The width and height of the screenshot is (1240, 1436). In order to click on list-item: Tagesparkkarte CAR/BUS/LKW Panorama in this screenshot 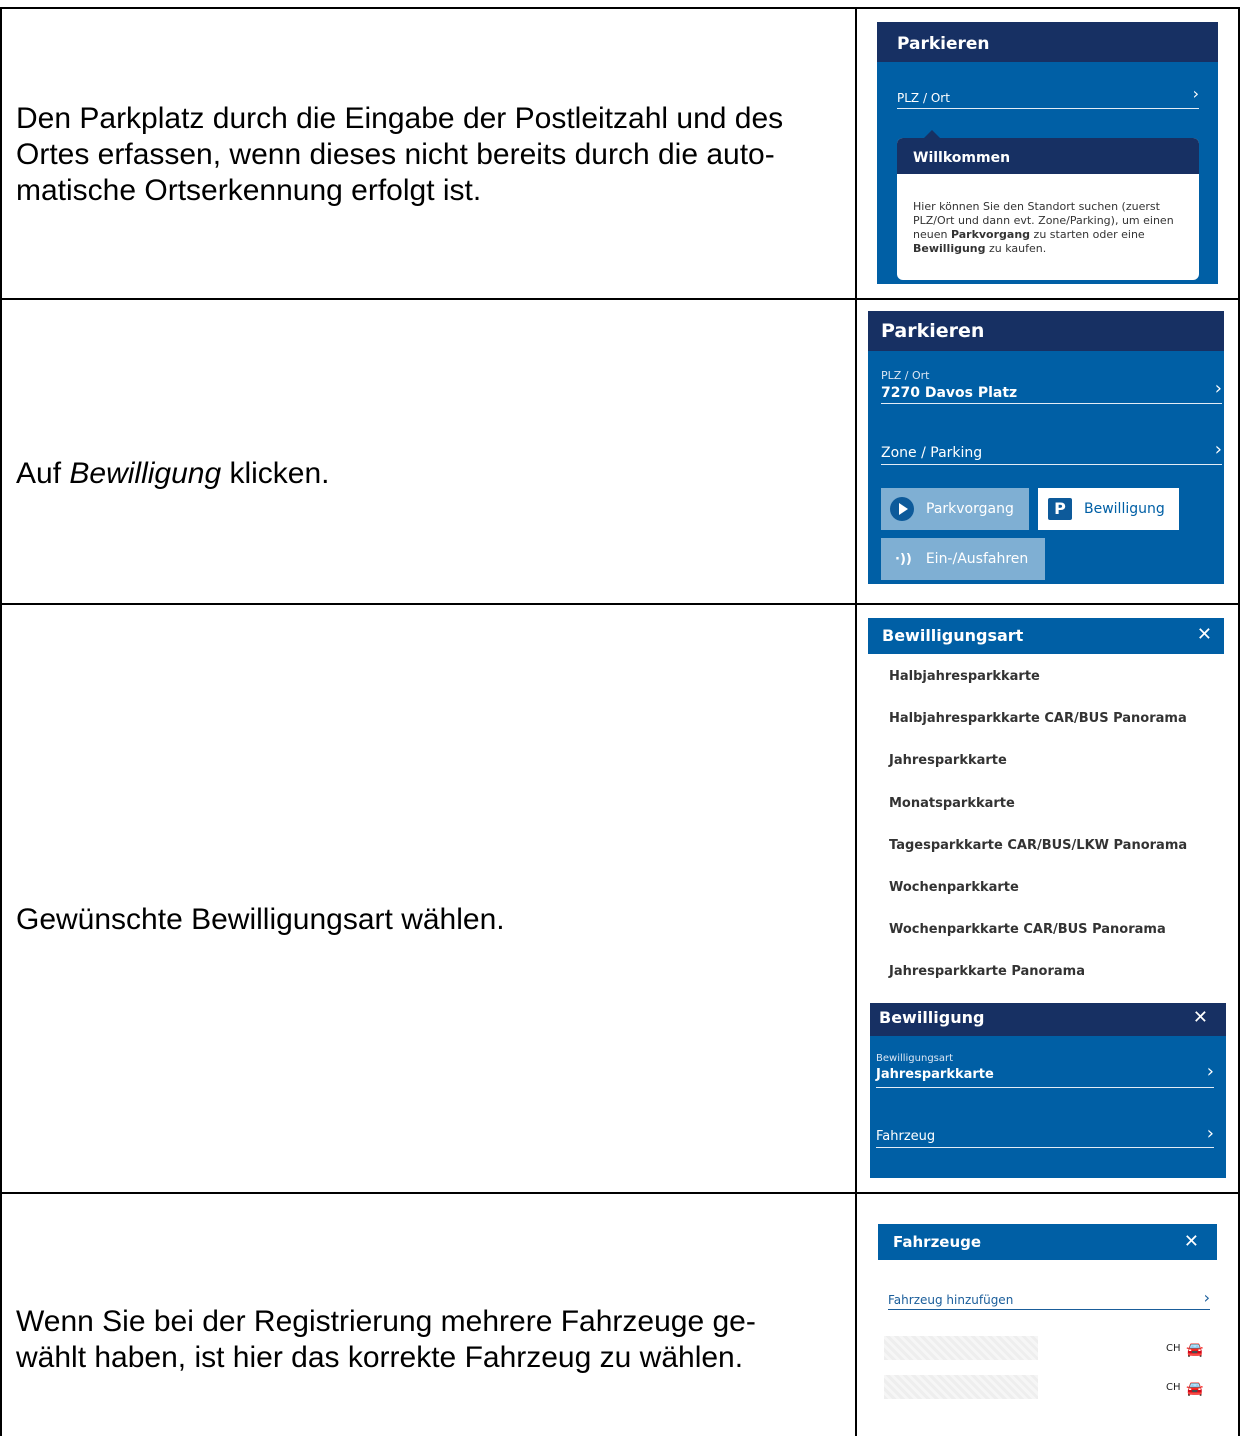, I will do `click(1038, 845)`.